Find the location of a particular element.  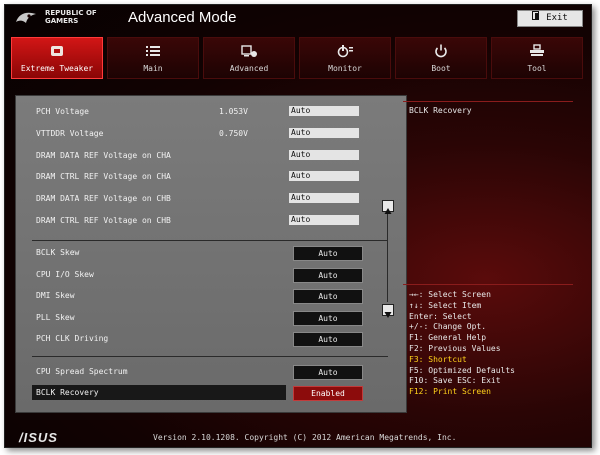

setting-row: DRAM CTRL REF Voltage on CHA Auto is located at coordinates (202, 177).